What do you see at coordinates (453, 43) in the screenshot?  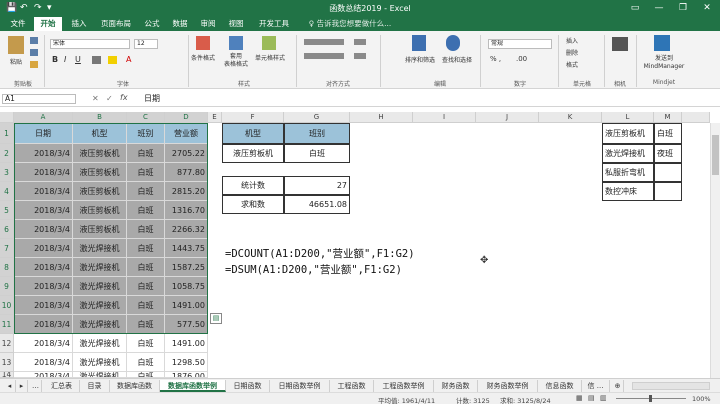 I see `find-select-icon` at bounding box center [453, 43].